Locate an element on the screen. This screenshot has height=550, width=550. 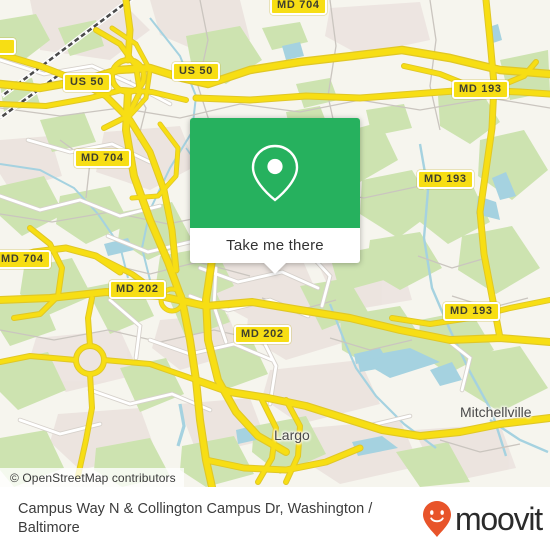
location-popup-card: Take me there is located at coordinates (275, 196).